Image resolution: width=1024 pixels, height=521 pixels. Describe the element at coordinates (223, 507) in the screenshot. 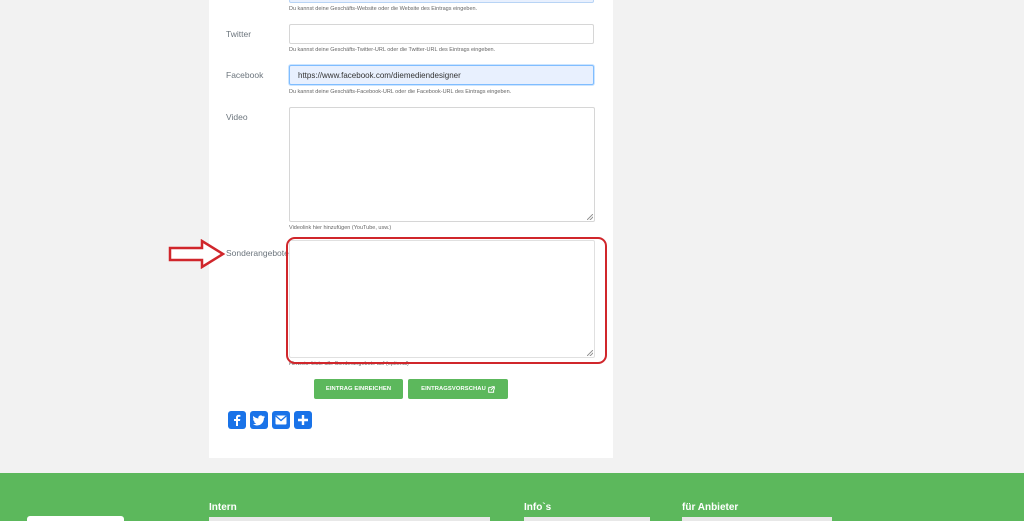

I see `footer-title-intern: Intern` at that location.